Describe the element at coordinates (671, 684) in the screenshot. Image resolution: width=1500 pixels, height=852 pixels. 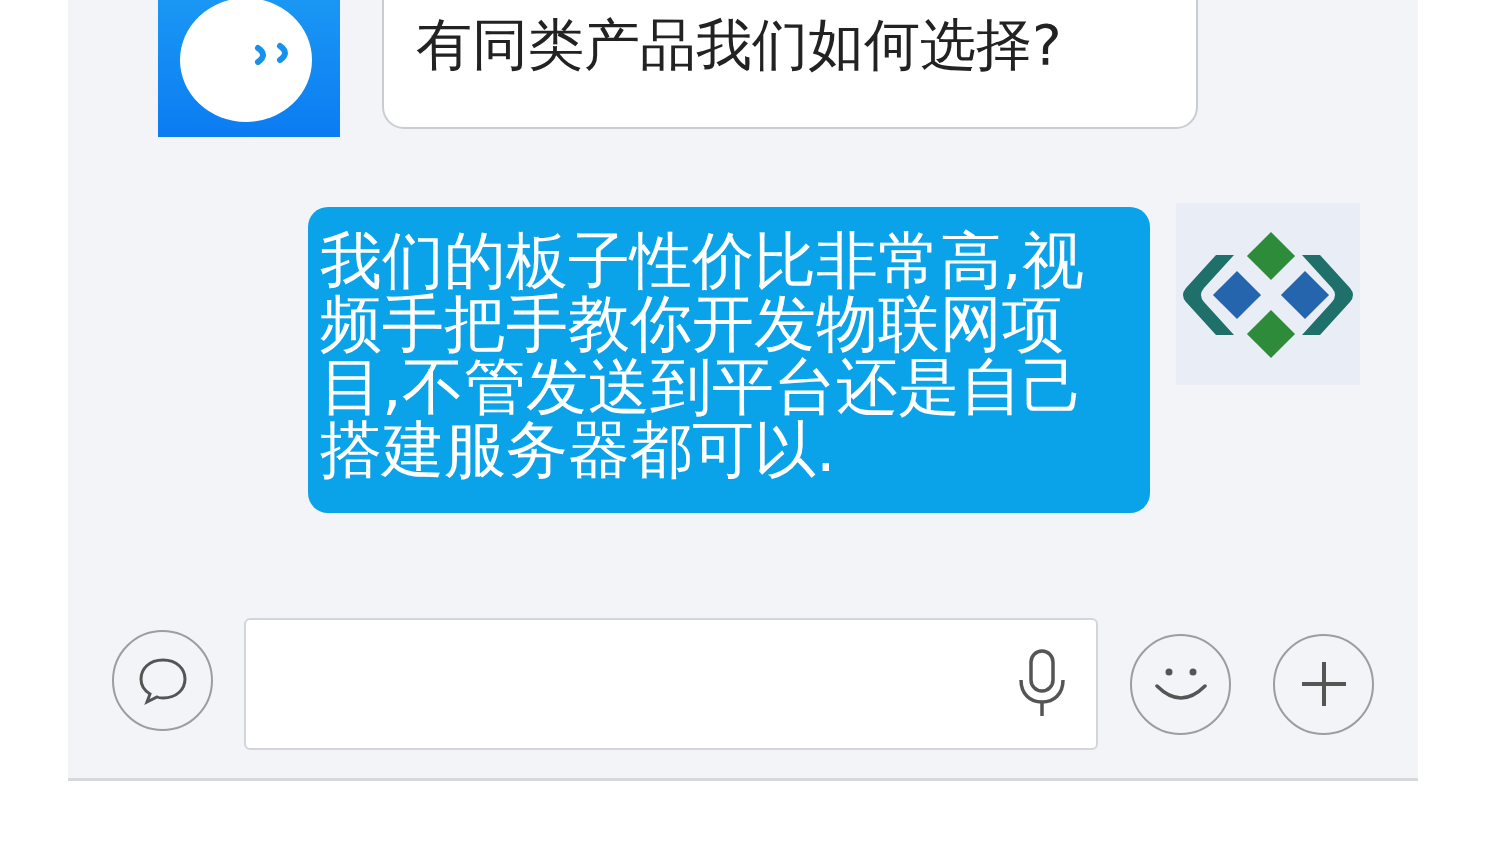
I see `message-input-field` at that location.